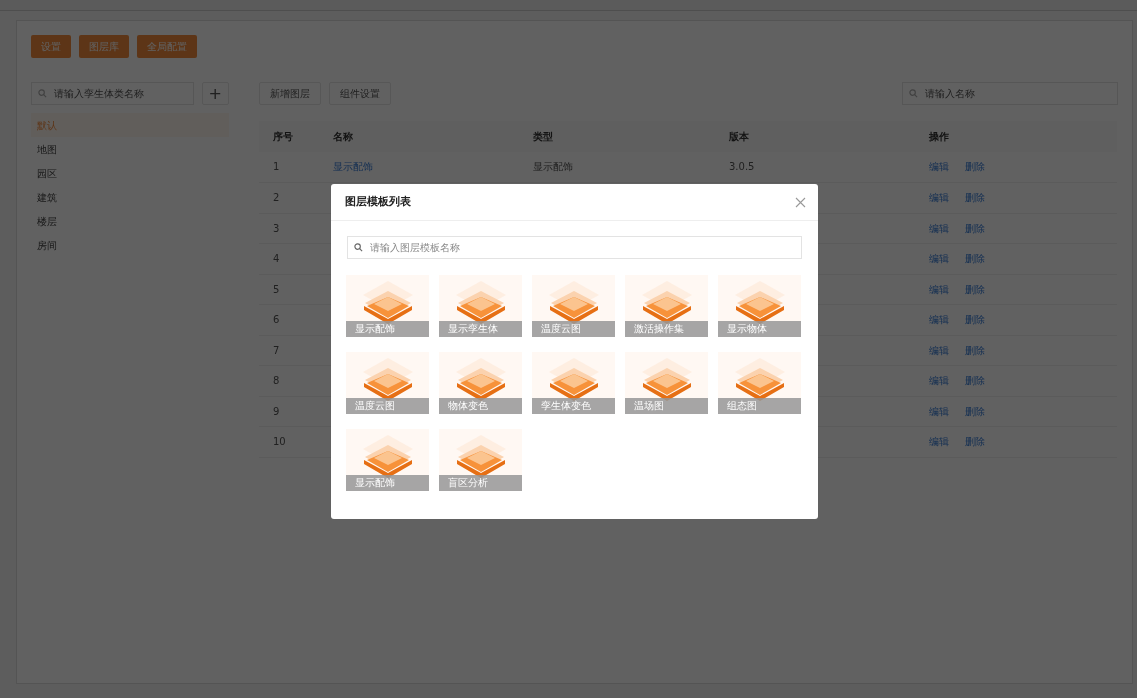 The width and height of the screenshot is (1137, 698). Describe the element at coordinates (215, 93) in the screenshot. I see `add-button: +` at that location.